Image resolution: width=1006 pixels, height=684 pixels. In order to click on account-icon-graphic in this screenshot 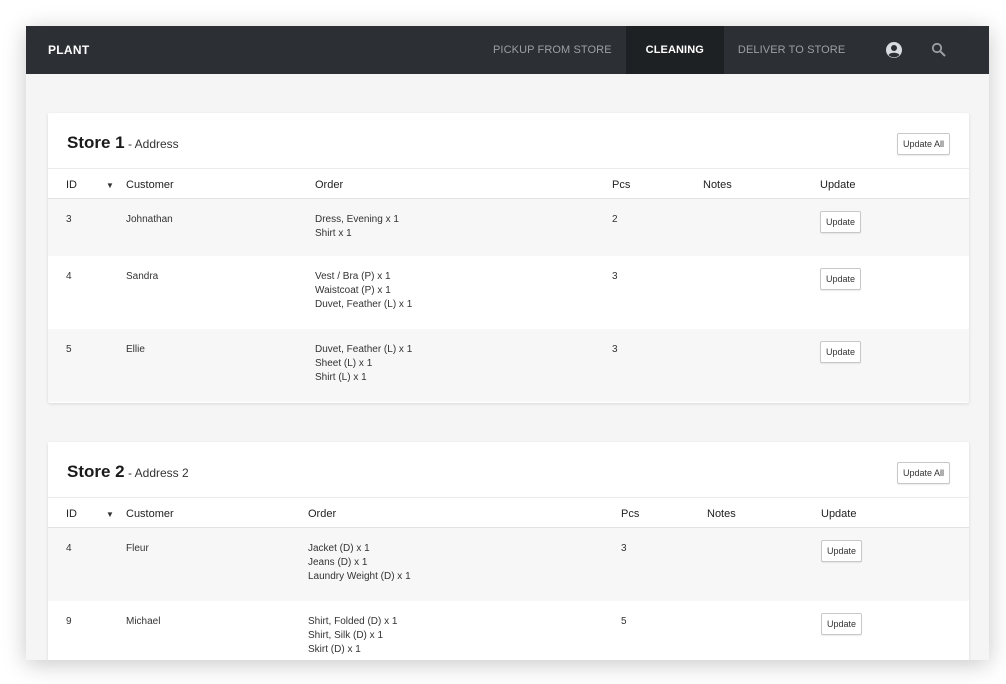, I will do `click(894, 50)`.